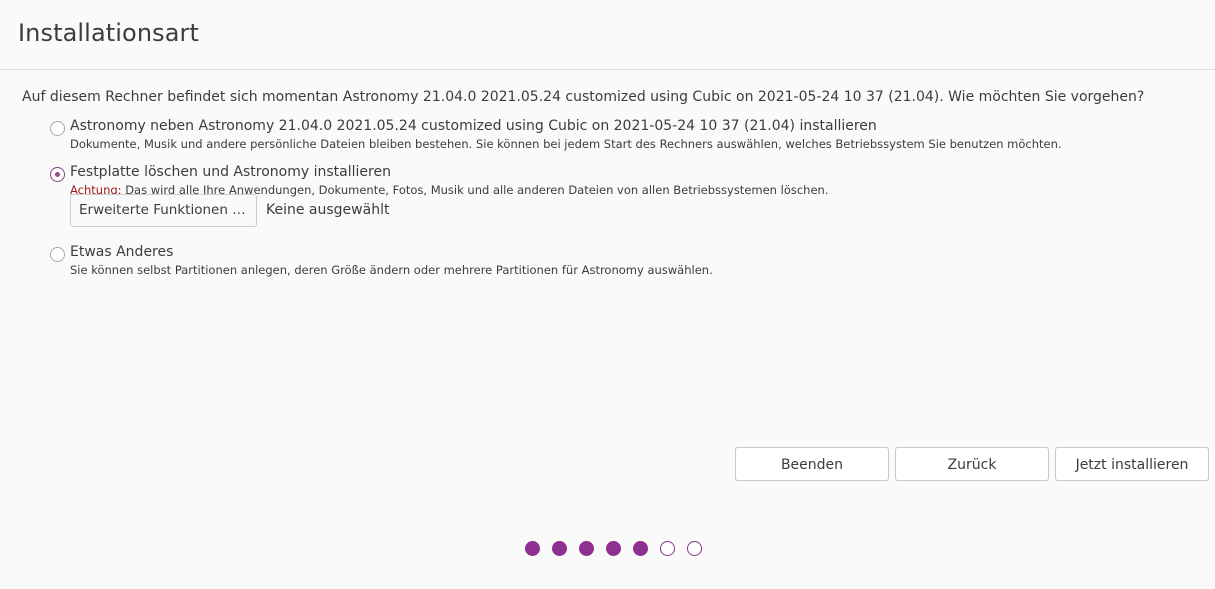 The width and height of the screenshot is (1215, 589). Describe the element at coordinates (109, 33) in the screenshot. I see `page-title: Installationsart` at that location.